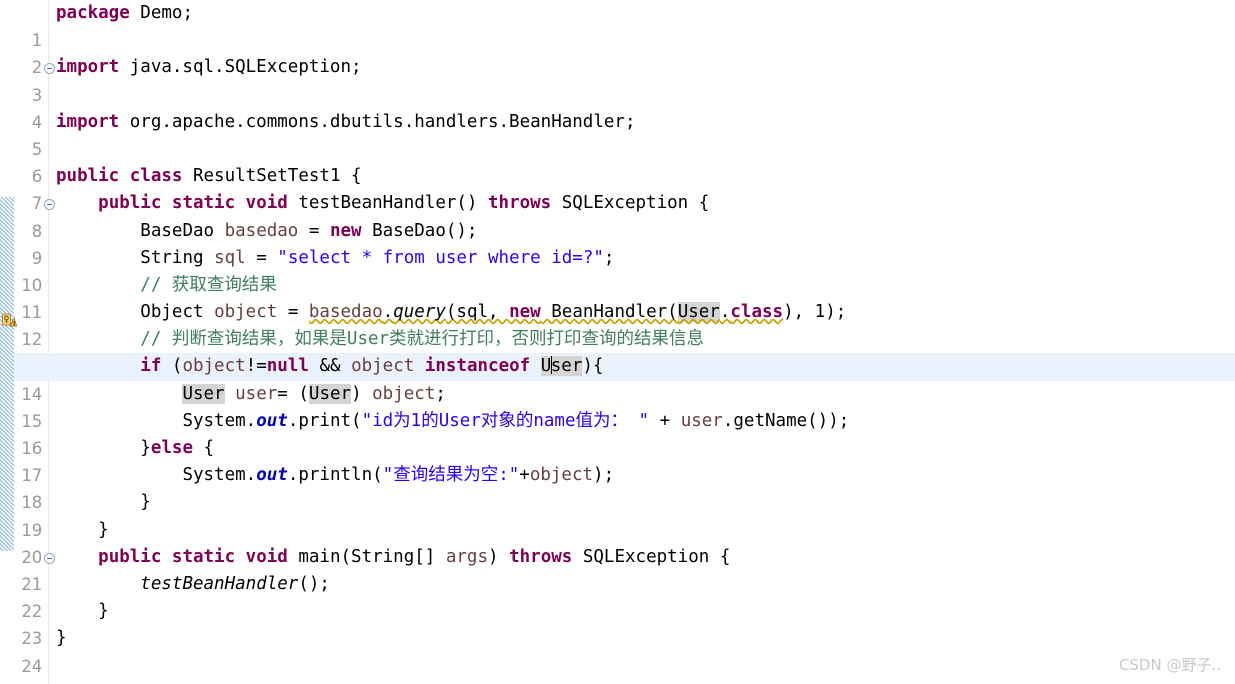  I want to click on csdn-watermark: CSDN @野子.., so click(1169, 665).